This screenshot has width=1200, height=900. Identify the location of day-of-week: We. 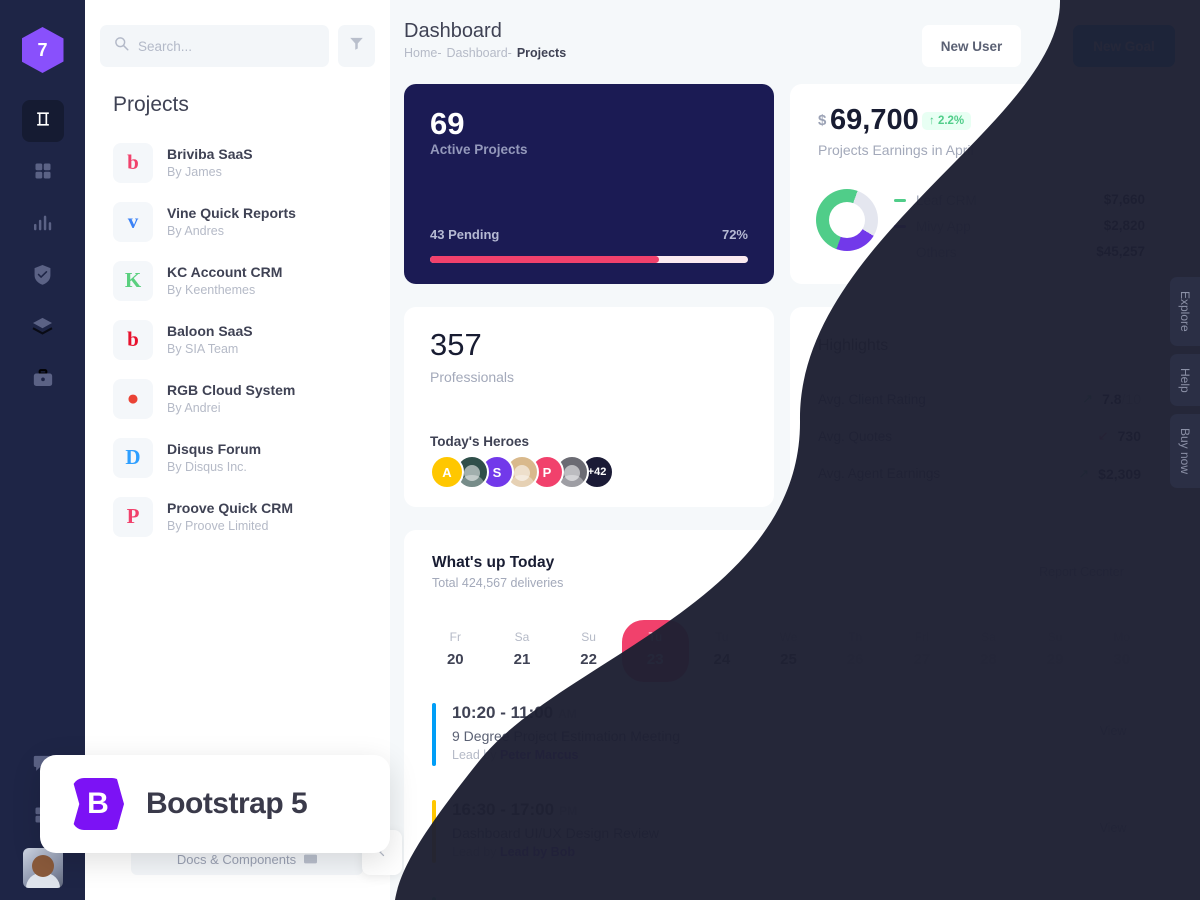
(788, 637).